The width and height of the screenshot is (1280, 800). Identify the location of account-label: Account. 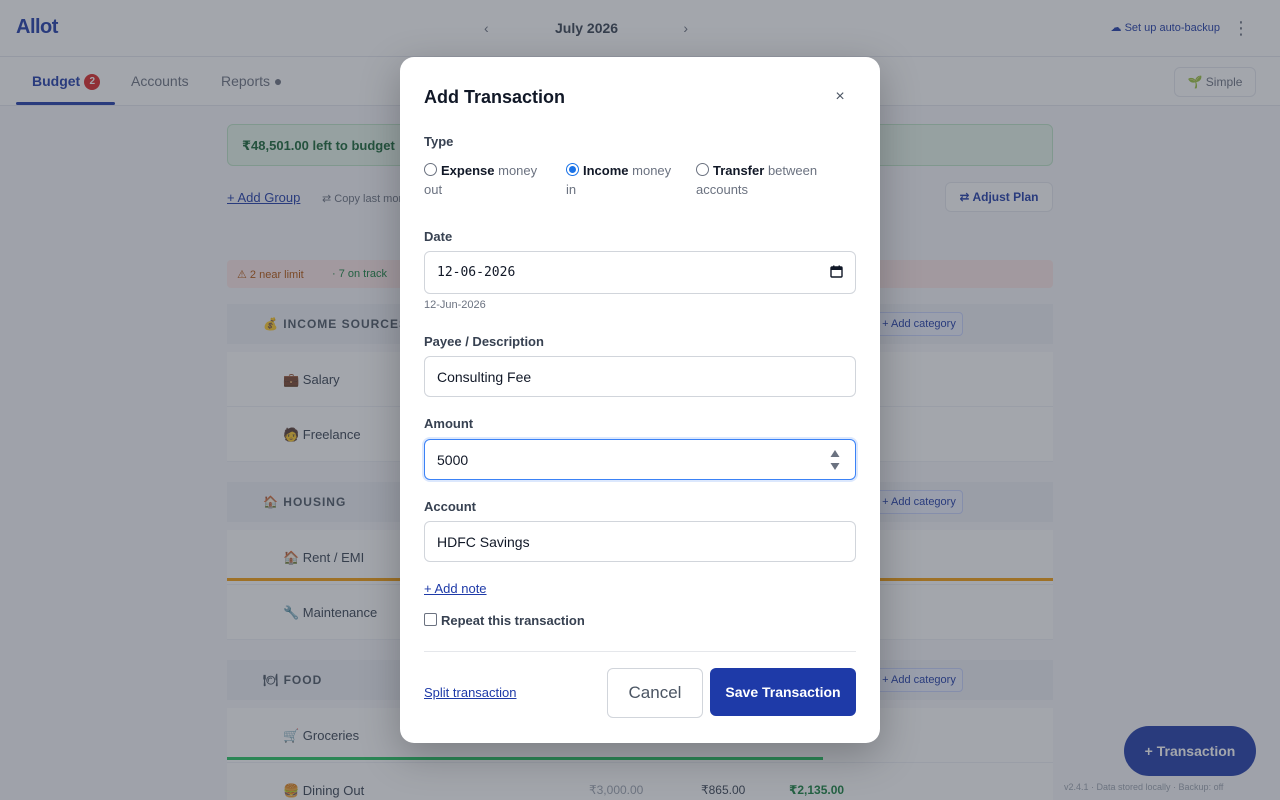
(450, 506).